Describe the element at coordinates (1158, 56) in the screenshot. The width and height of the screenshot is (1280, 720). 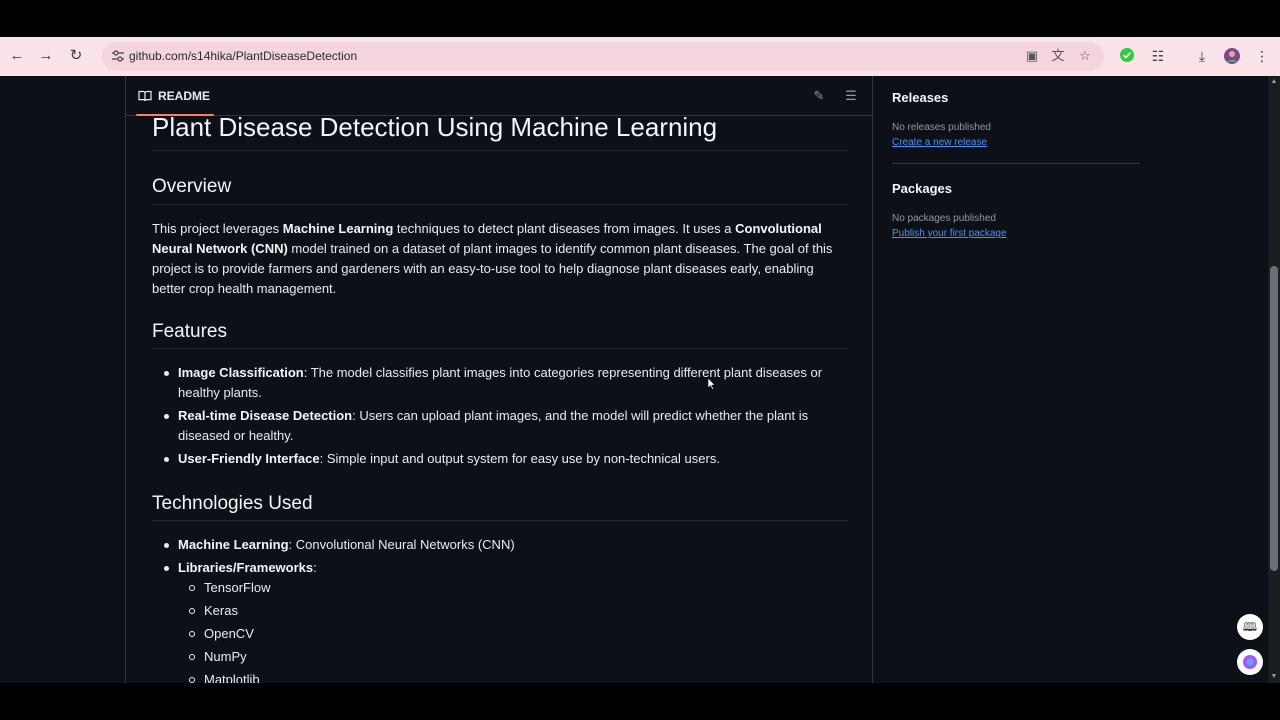
I see `puzzle-icon: ☷` at that location.